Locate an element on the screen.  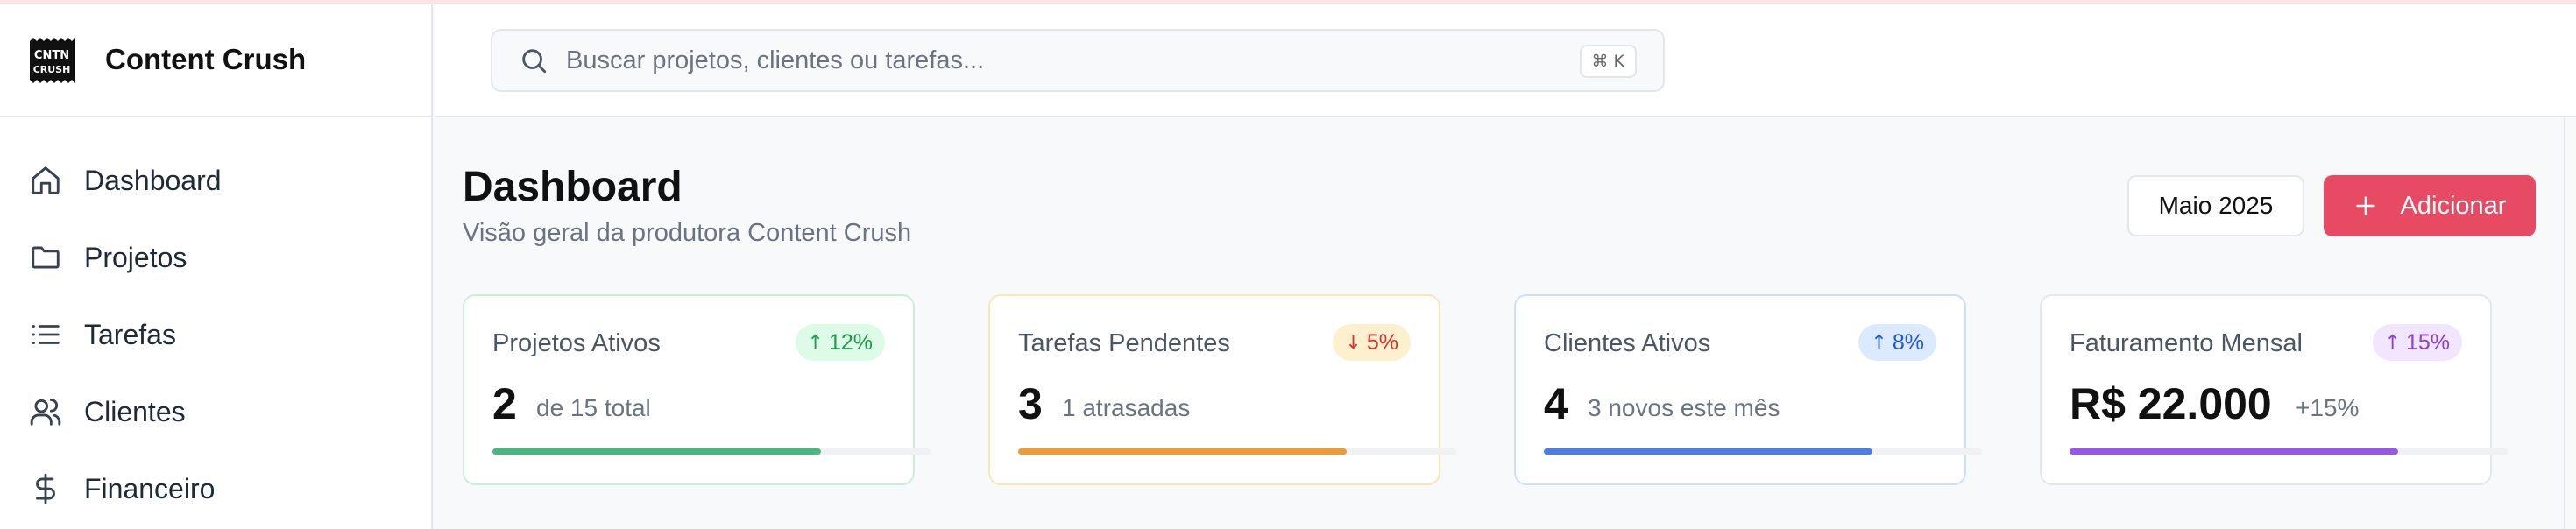
plus-icon is located at coordinates (2365, 205).